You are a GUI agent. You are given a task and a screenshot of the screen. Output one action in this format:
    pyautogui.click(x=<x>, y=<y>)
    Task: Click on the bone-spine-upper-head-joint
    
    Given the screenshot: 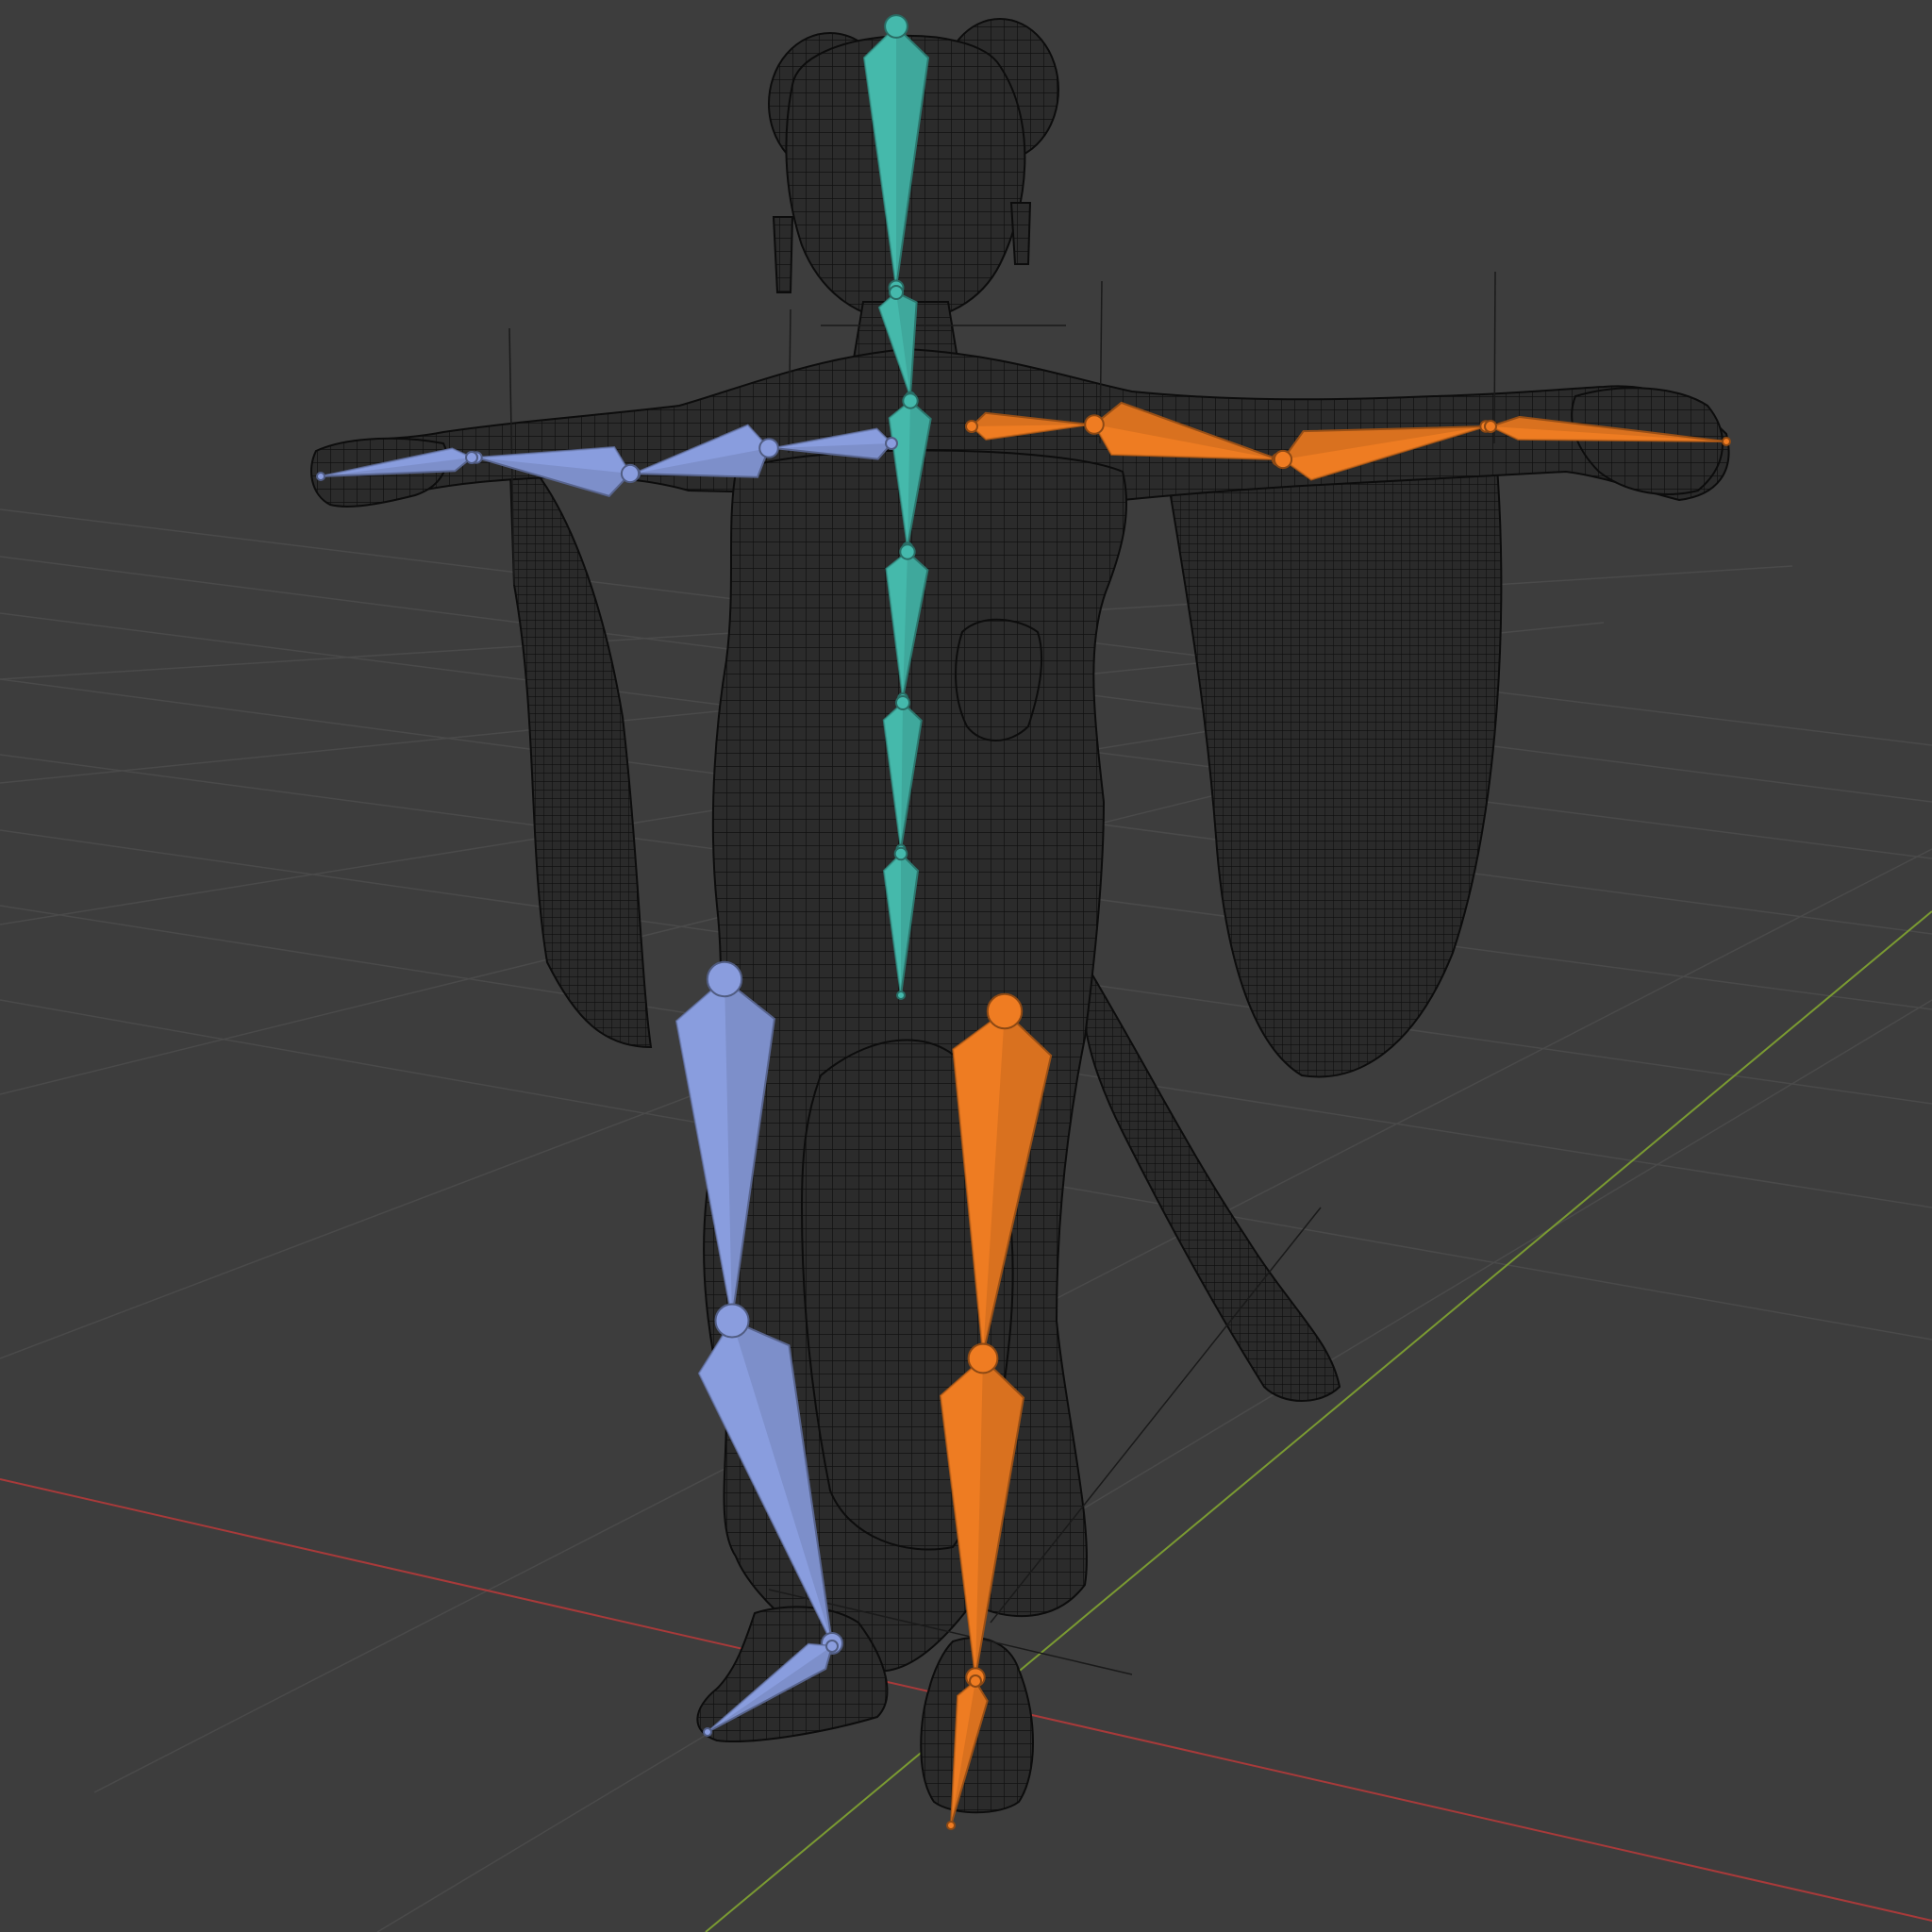 What is the action you would take?
    pyautogui.click(x=908, y=551)
    